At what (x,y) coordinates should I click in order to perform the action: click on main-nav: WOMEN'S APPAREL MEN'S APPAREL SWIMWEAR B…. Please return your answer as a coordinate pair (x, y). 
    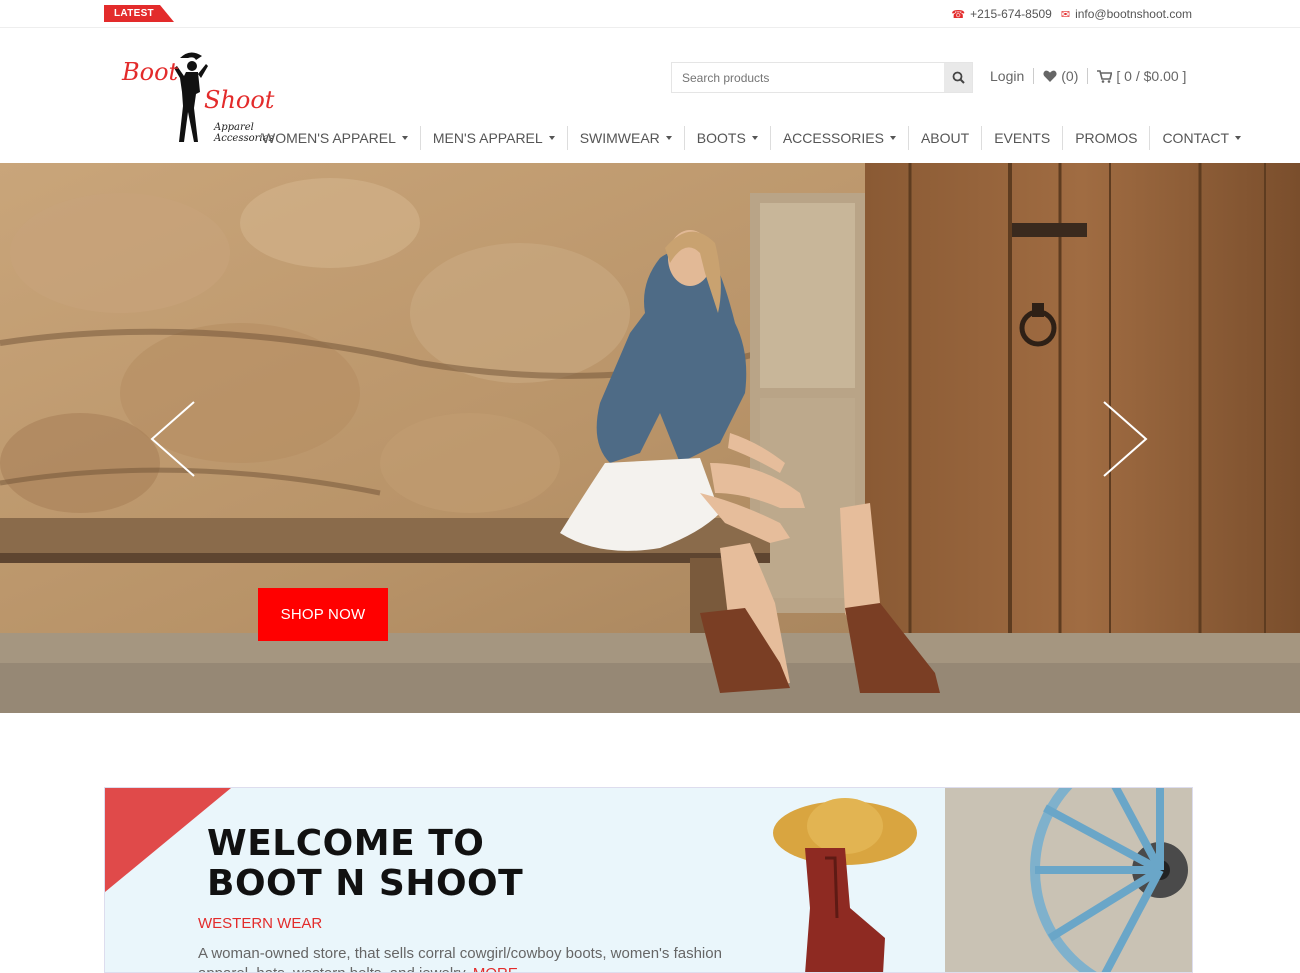
    Looking at the image, I should click on (751, 138).